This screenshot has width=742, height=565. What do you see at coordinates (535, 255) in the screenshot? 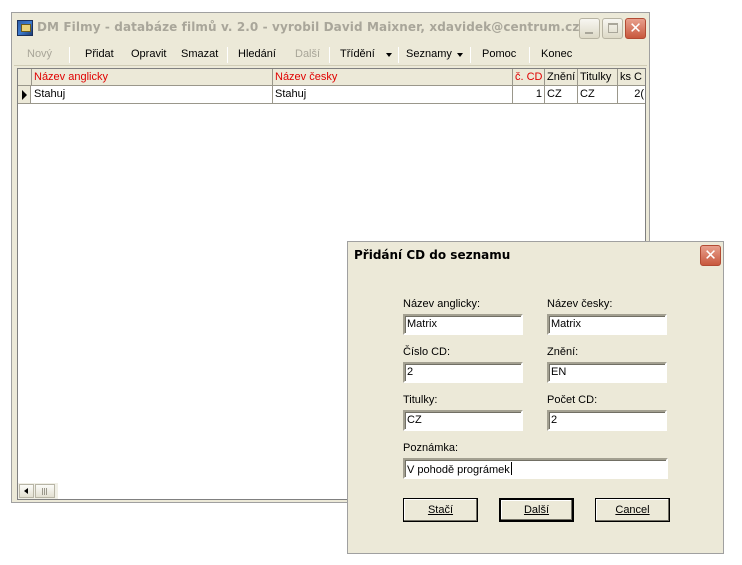
I see `dialog-titlebar: Přidání CD do seznamu ✕` at bounding box center [535, 255].